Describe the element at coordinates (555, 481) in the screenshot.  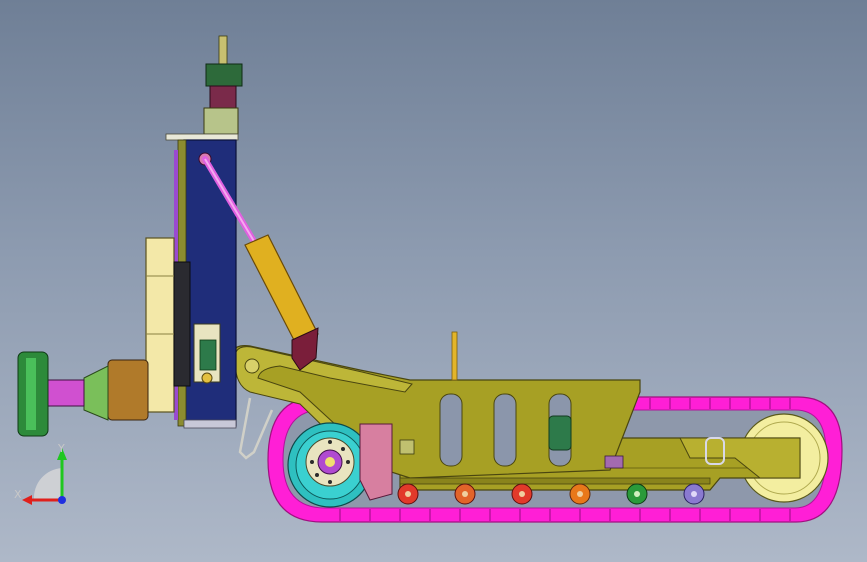
I see `lower-rail` at that location.